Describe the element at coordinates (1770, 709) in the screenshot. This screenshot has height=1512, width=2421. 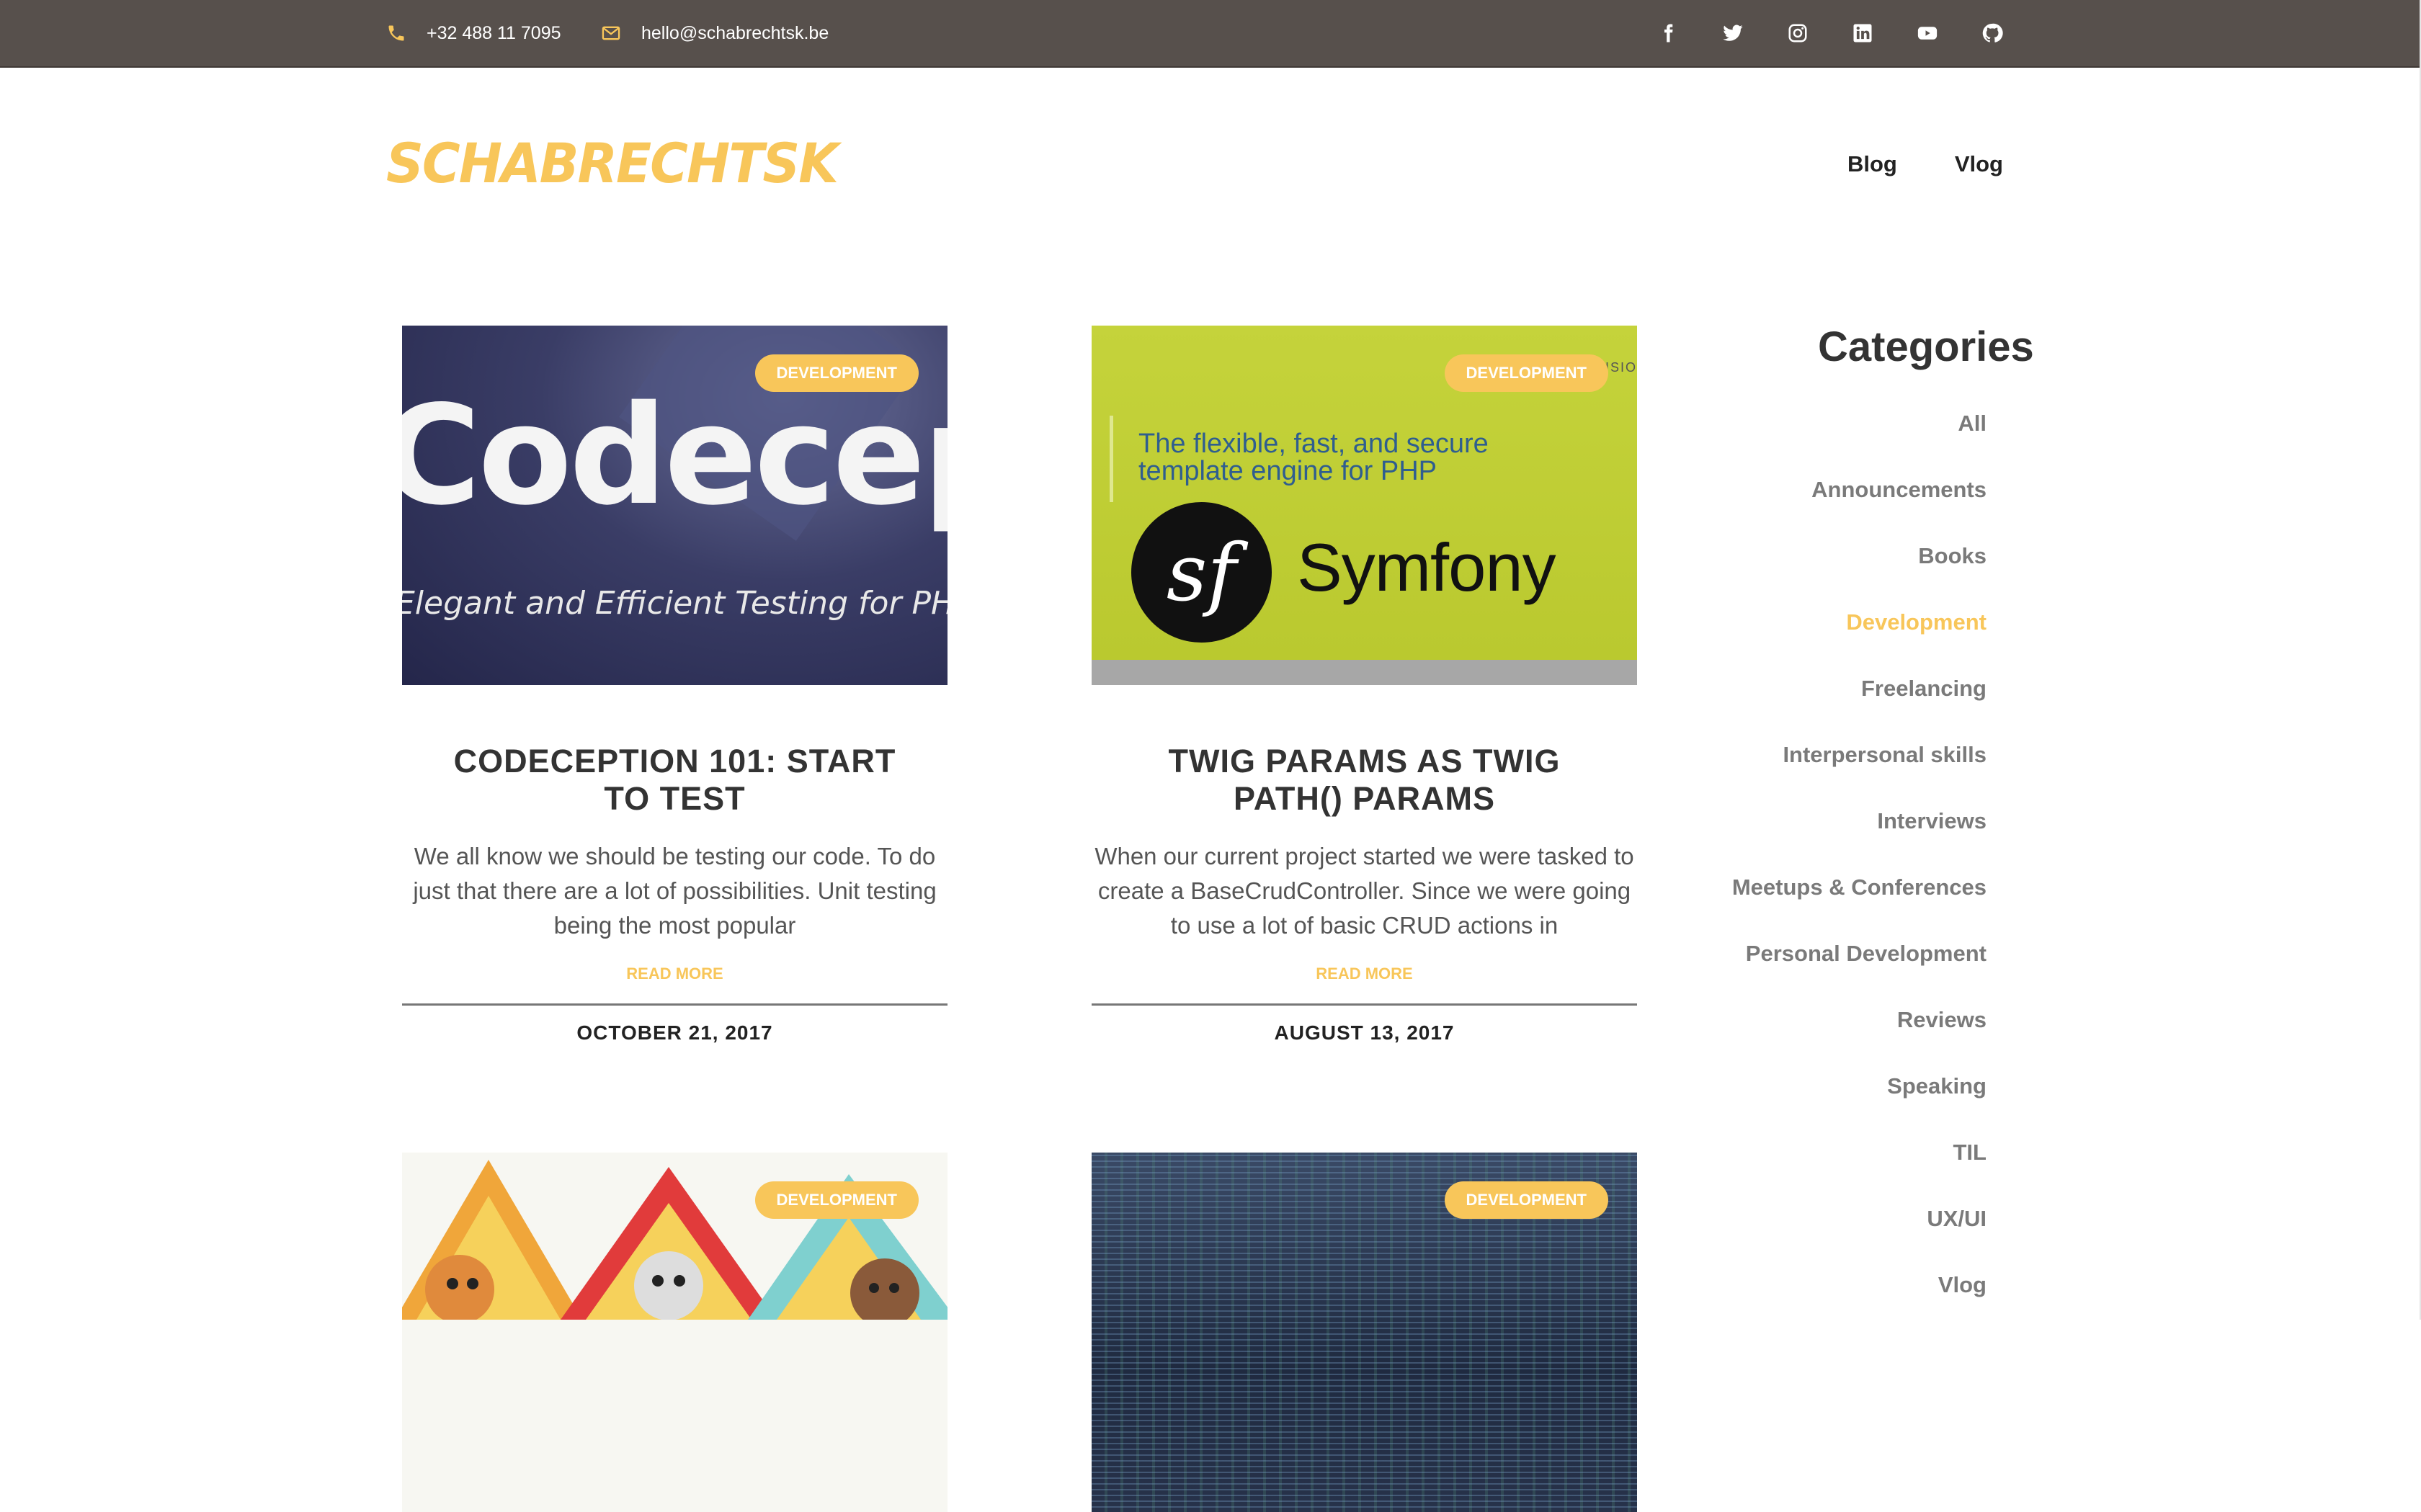
I see `category-item-freelancing: Freelancing` at that location.